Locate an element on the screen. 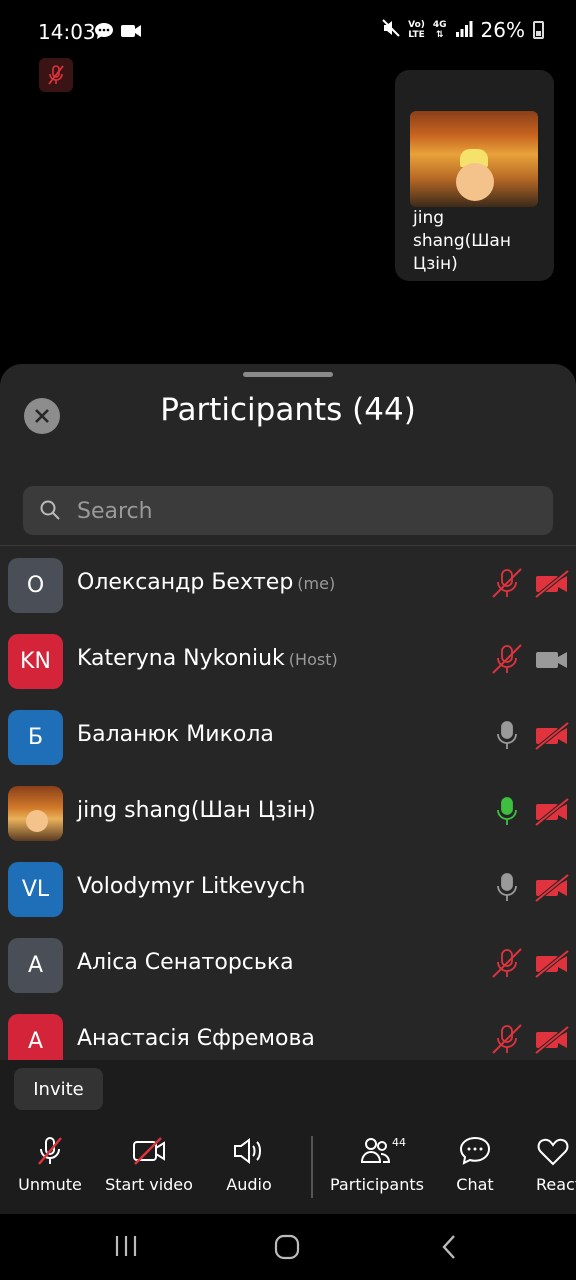 The height and width of the screenshot is (1280, 576). battery-percent: 26% is located at coordinates (502, 30).